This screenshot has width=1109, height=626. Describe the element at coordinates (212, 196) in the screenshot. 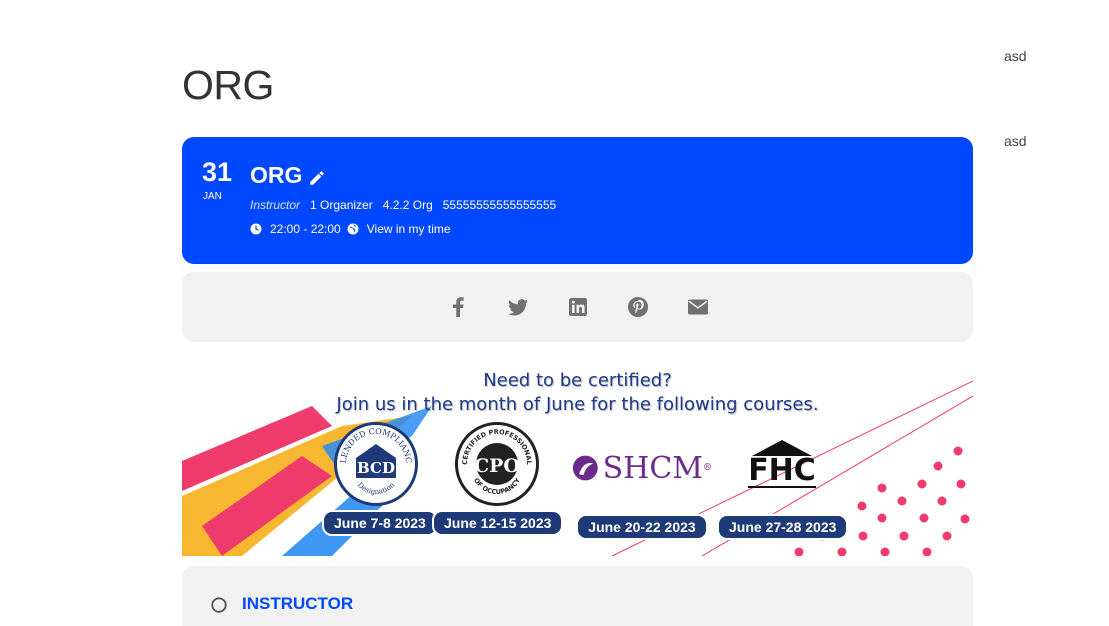

I see `event-date-month: JAN` at that location.